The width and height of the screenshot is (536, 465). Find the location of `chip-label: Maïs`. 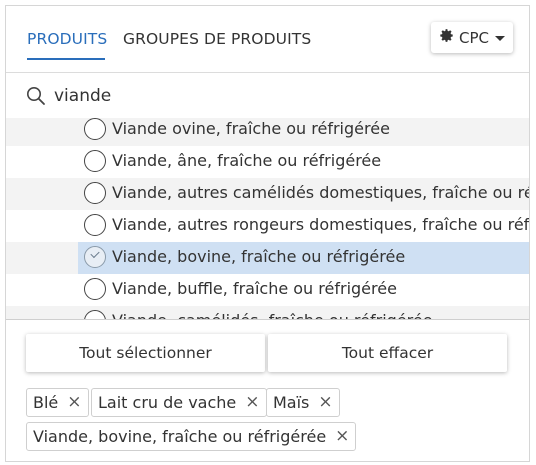

chip-label: Maïs is located at coordinates (291, 402).